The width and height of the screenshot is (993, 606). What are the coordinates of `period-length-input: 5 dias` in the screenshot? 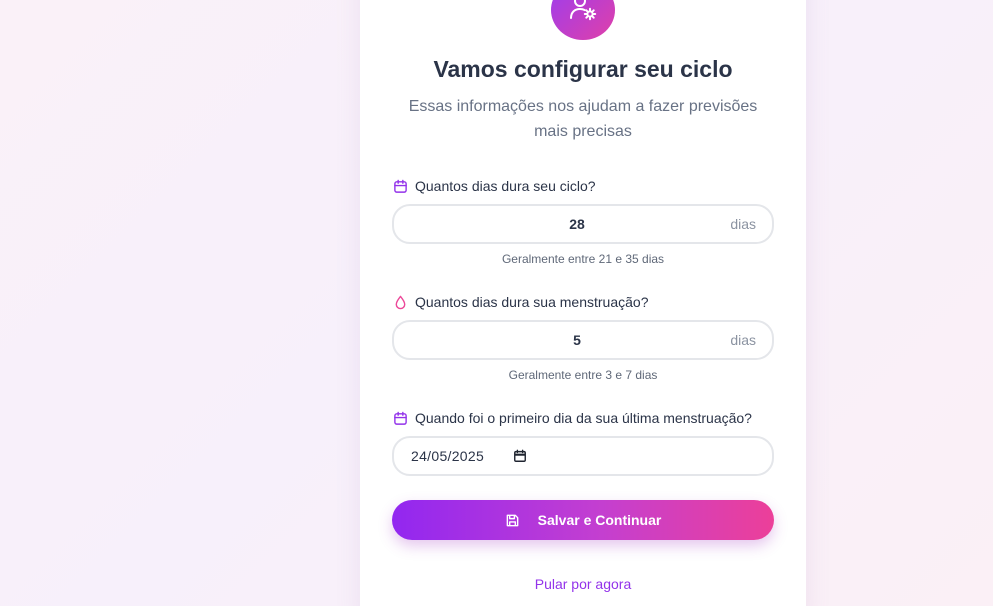 It's located at (583, 340).